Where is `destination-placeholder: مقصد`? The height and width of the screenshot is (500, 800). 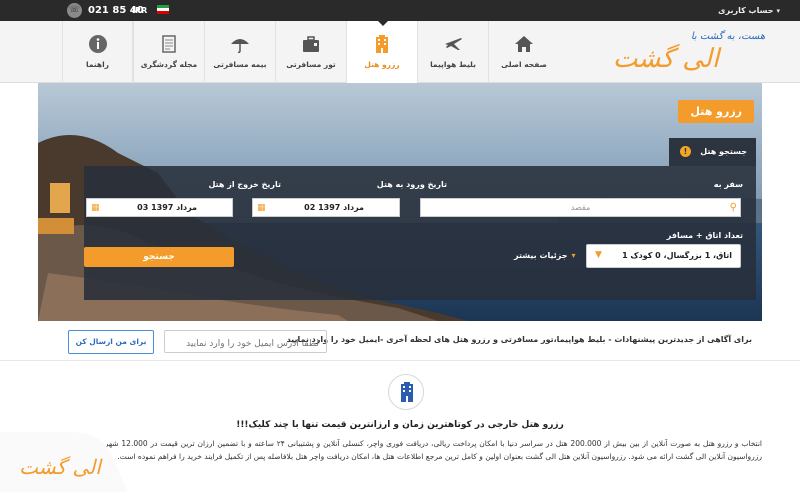
destination-placeholder: مقصد is located at coordinates (580, 207).